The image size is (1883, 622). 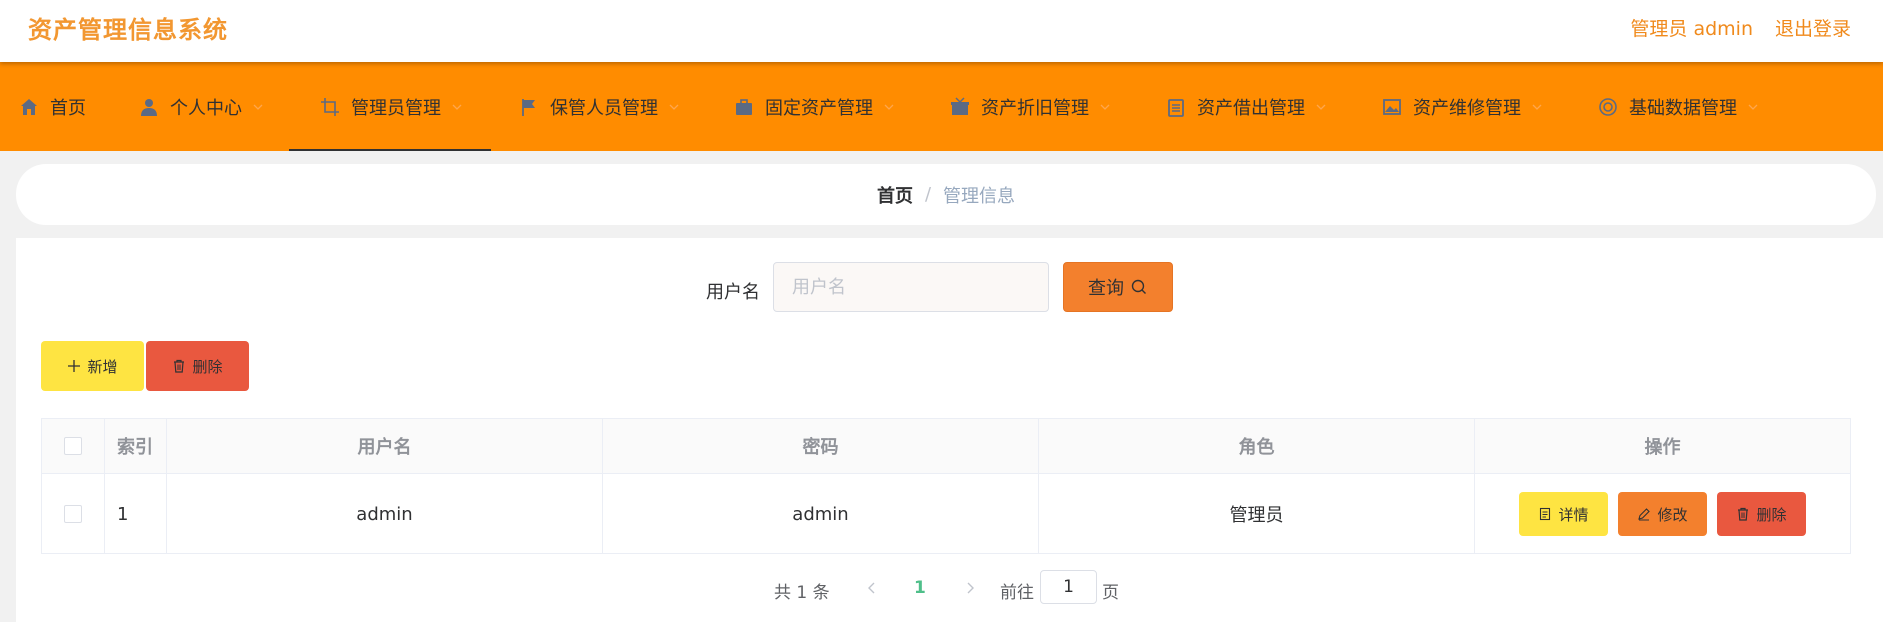 What do you see at coordinates (1683, 108) in the screenshot?
I see `nav-item-label: 基础数据管理` at bounding box center [1683, 108].